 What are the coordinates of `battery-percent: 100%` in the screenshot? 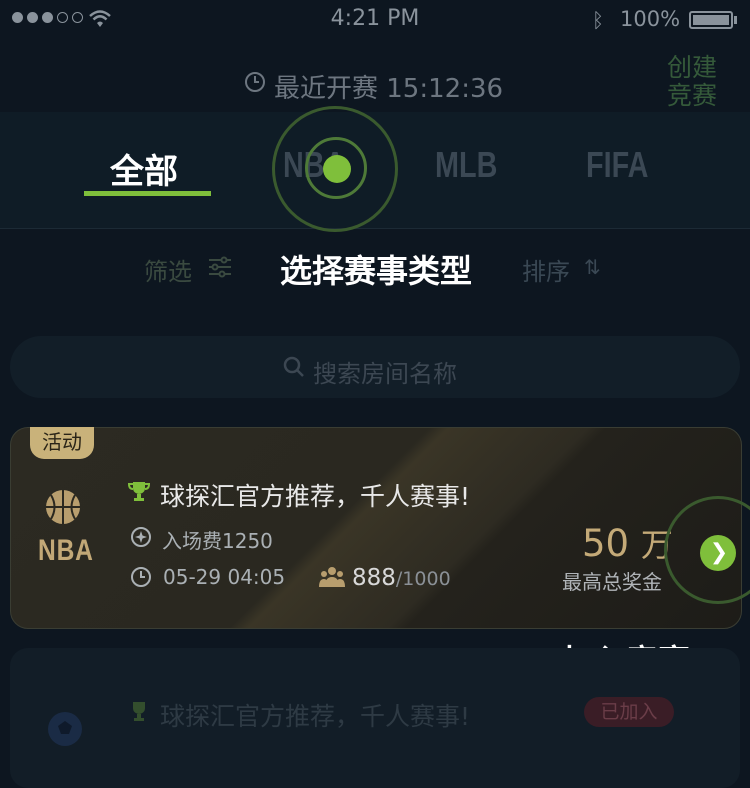 It's located at (650, 19).